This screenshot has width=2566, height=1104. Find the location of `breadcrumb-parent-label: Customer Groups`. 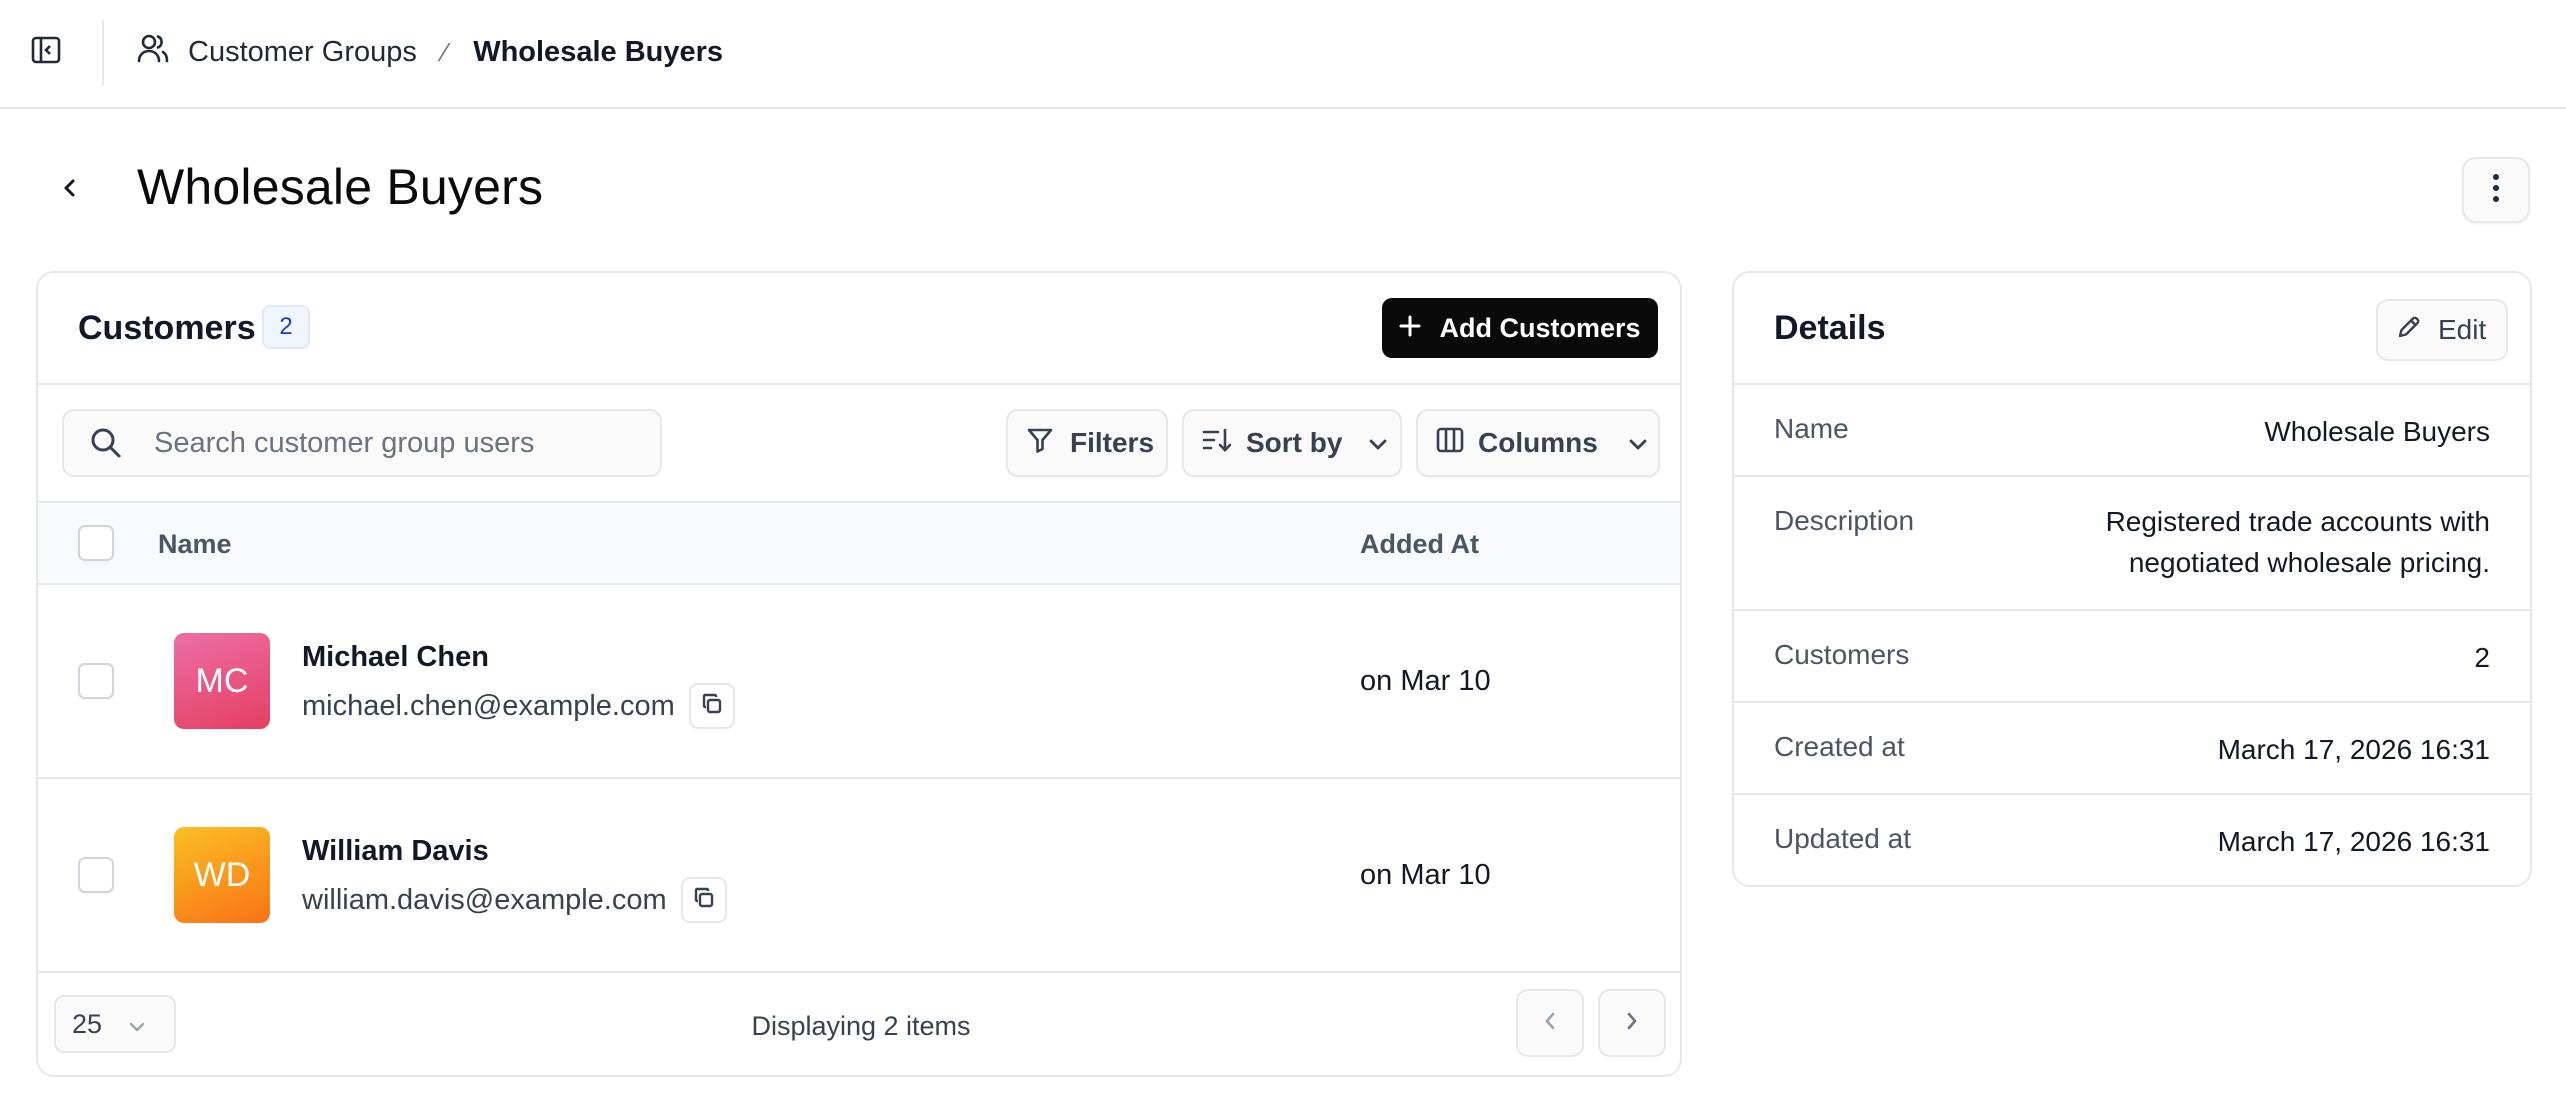

breadcrumb-parent-label: Customer Groups is located at coordinates (302, 51).